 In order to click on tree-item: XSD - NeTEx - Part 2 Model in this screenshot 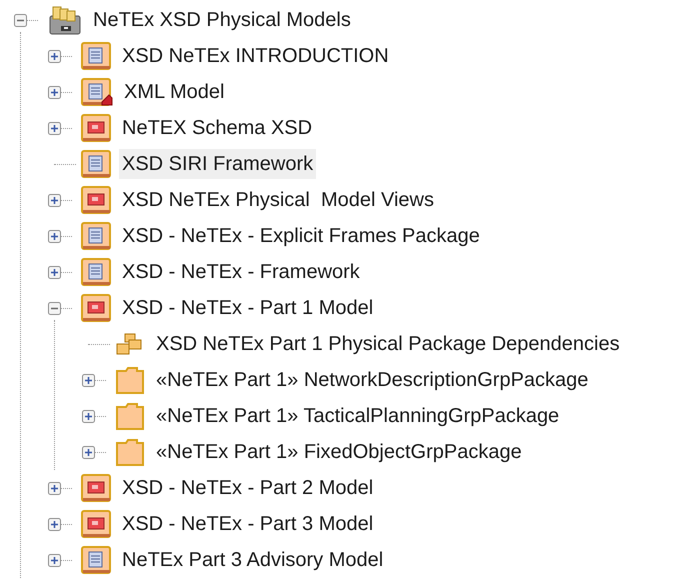, I will do `click(247, 488)`.